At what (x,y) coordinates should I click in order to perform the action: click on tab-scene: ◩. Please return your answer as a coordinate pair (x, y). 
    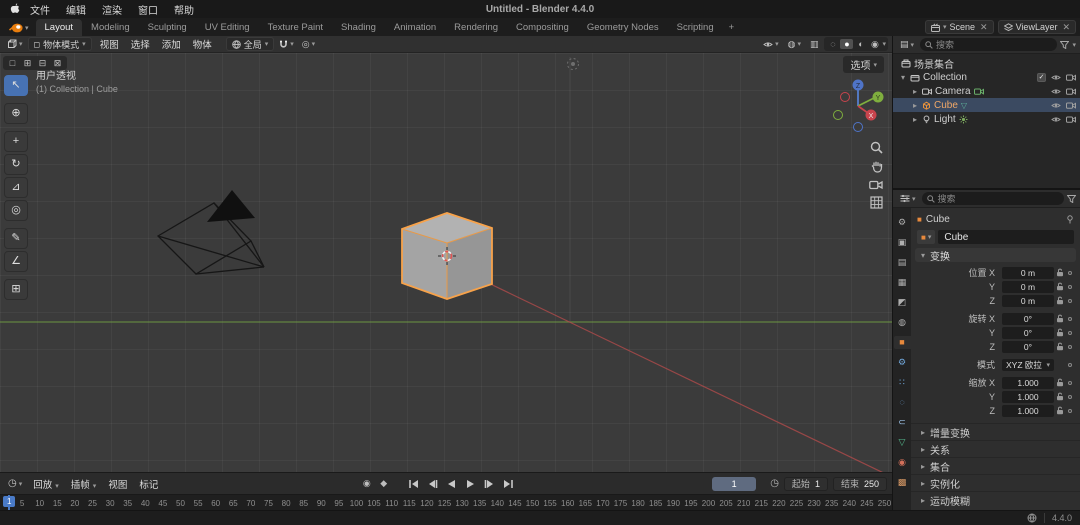
    Looking at the image, I should click on (902, 302).